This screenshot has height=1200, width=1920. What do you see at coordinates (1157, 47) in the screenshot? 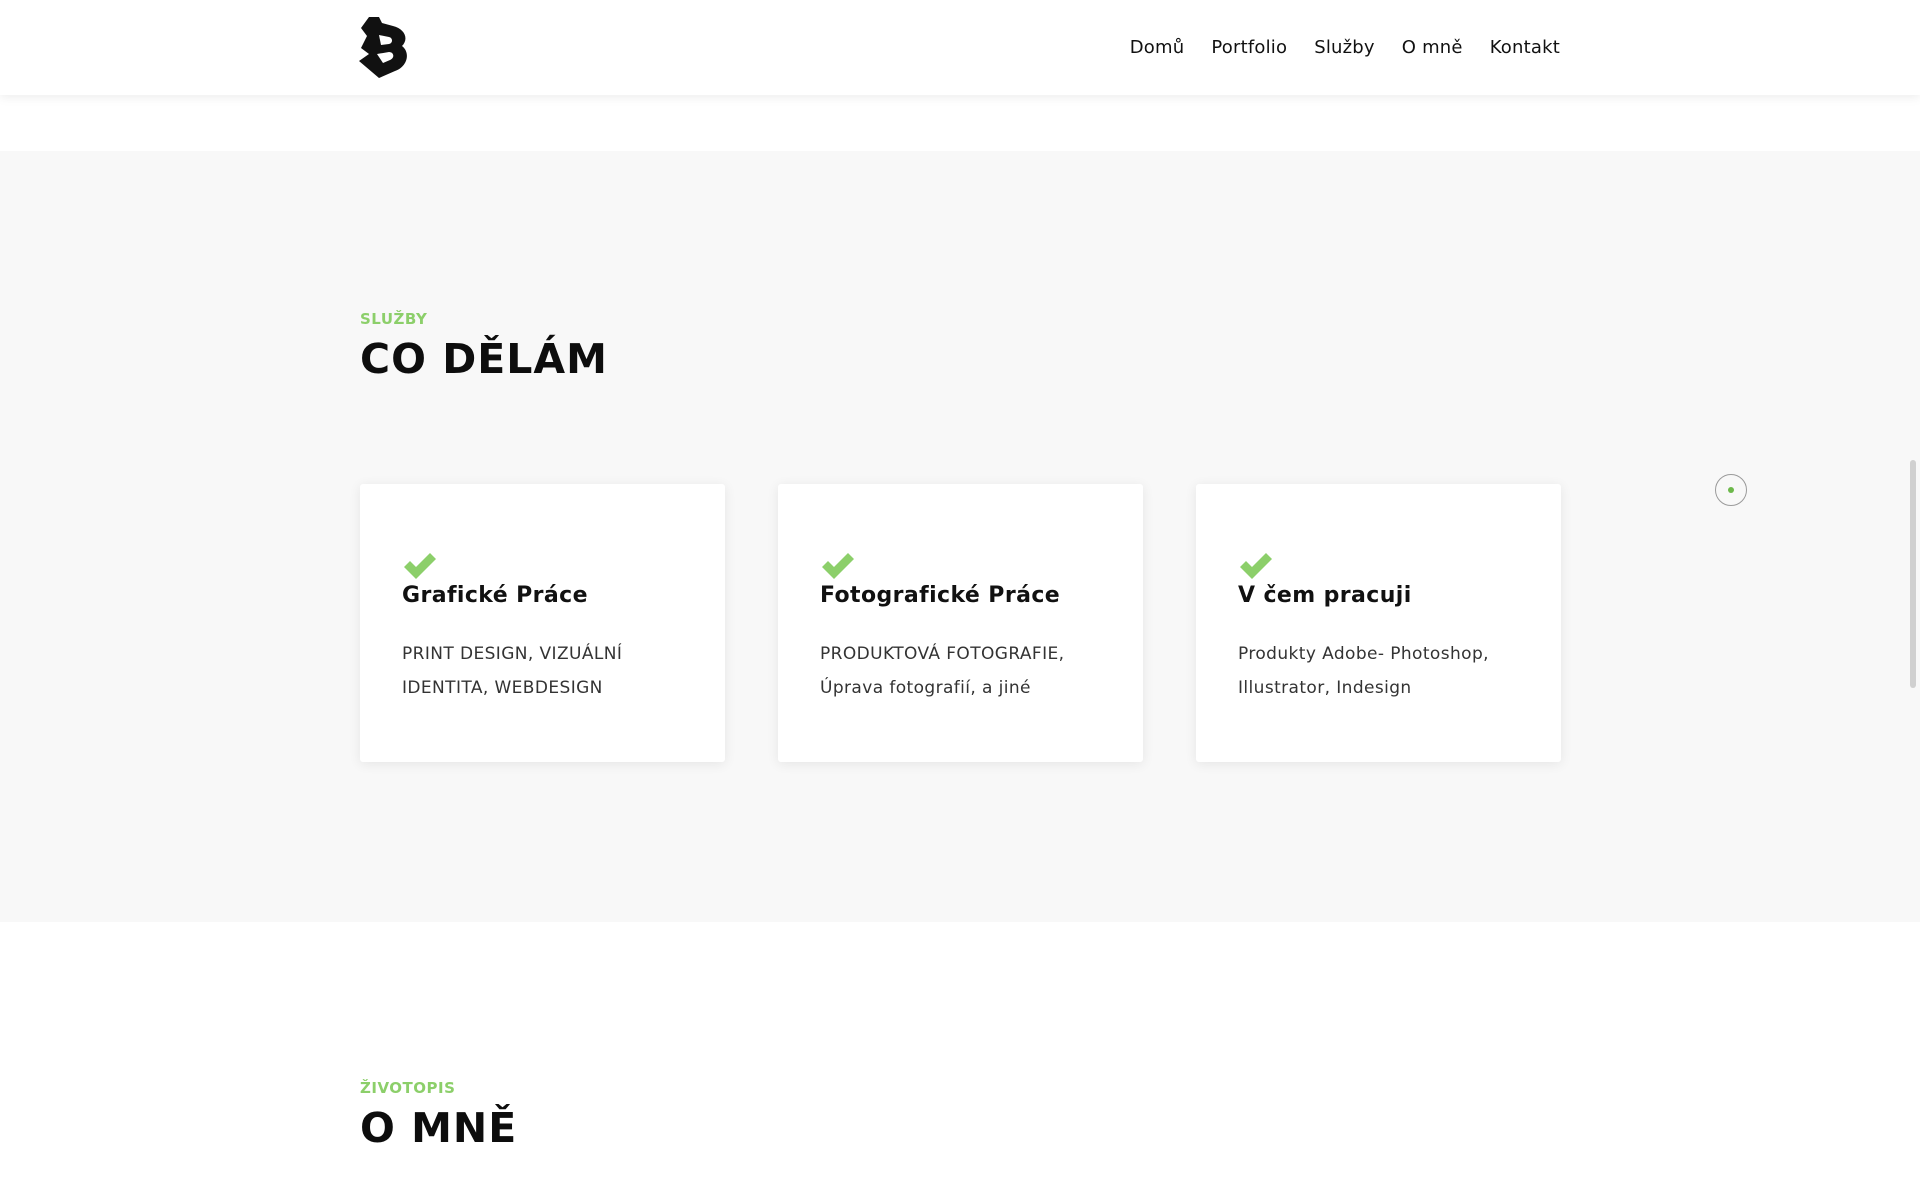
I see `nav-link-domu: Domů` at bounding box center [1157, 47].